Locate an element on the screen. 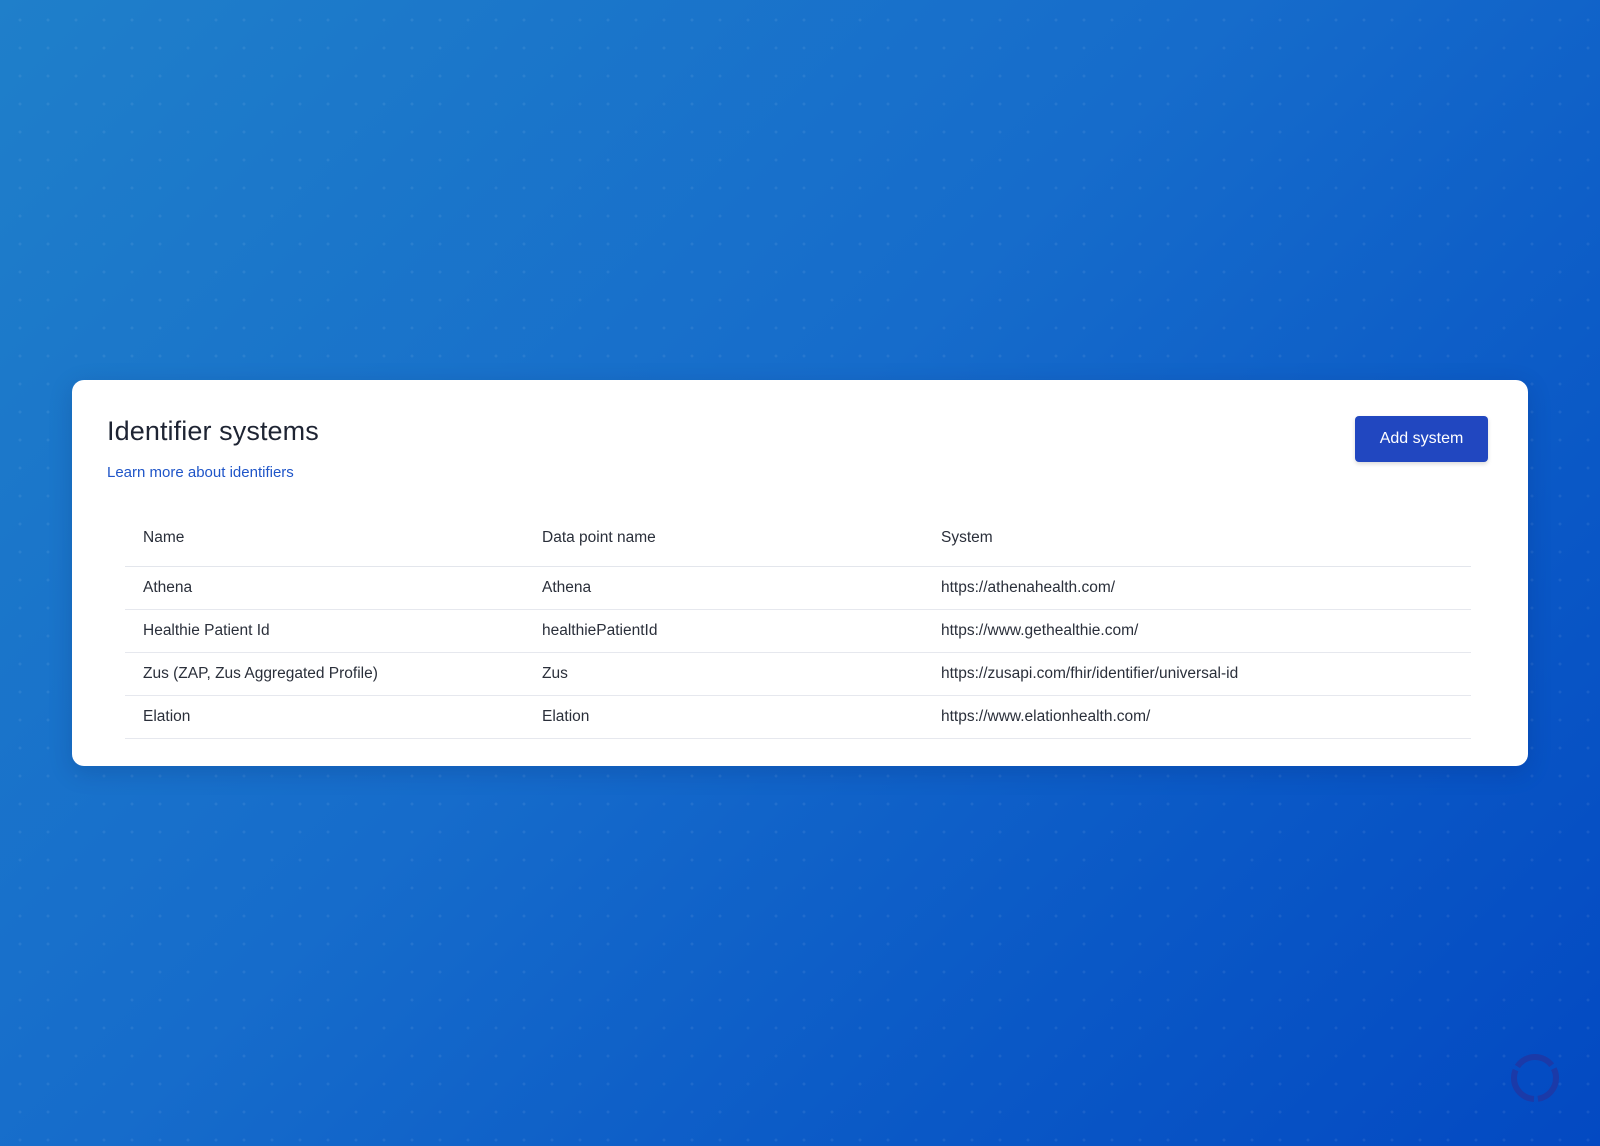  column-header-data-point-name: Data point name is located at coordinates (723, 538).